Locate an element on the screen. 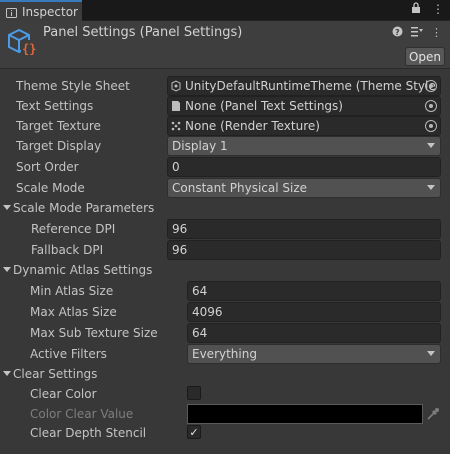  row-target-texture: Target Texture None (Render Texture) is located at coordinates (225, 126).